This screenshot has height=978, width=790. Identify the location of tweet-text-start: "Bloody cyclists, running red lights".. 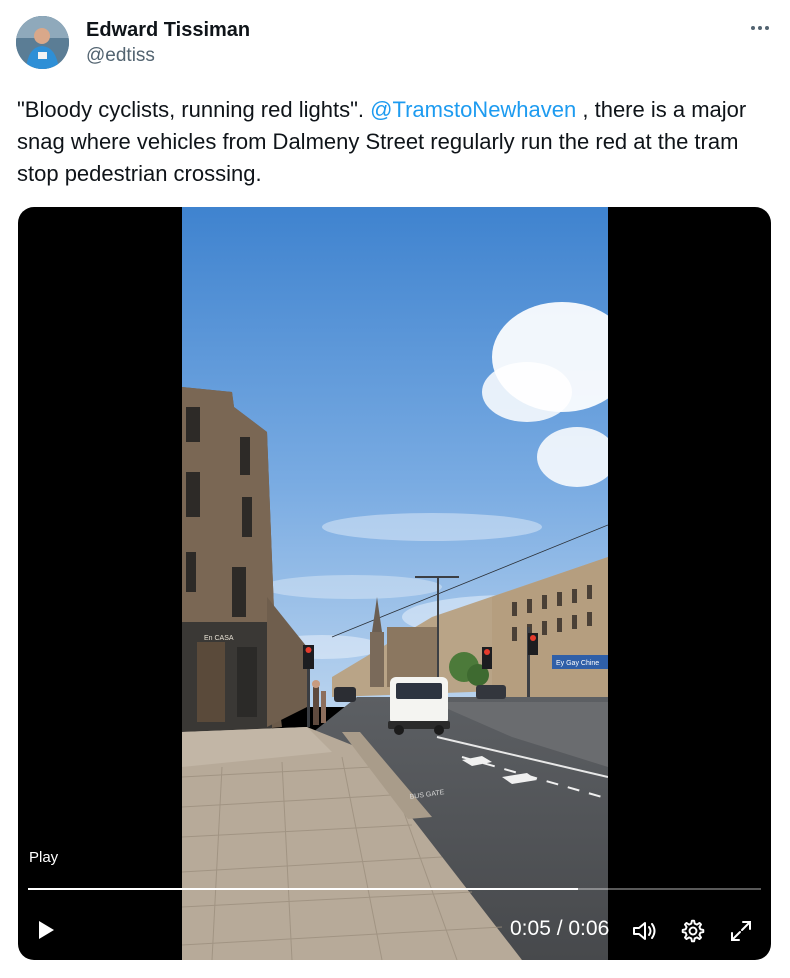
(194, 109).